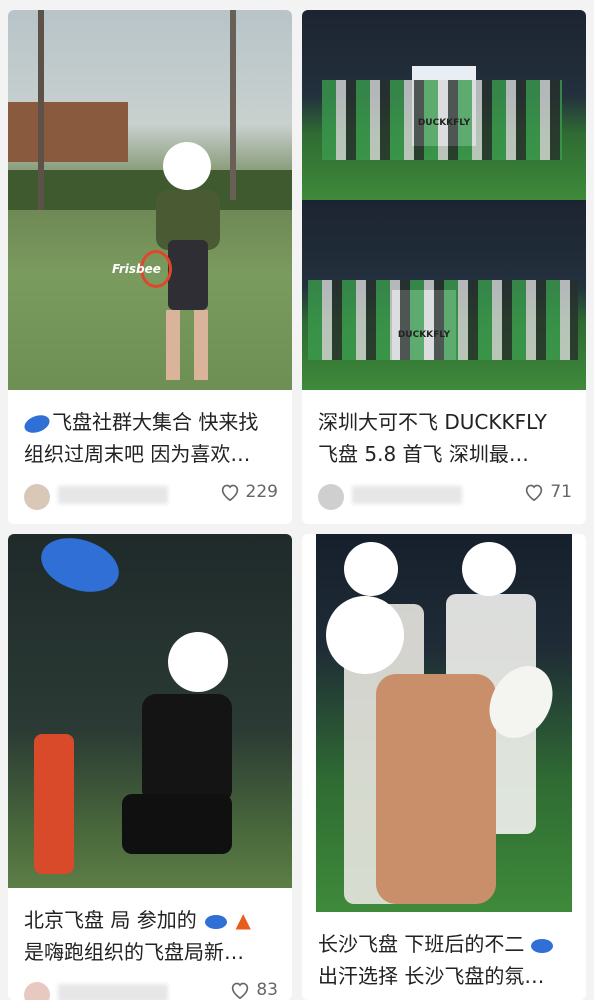 Image resolution: width=594 pixels, height=1000 pixels. Describe the element at coordinates (443, 320) in the screenshot. I see `team-shape` at that location.